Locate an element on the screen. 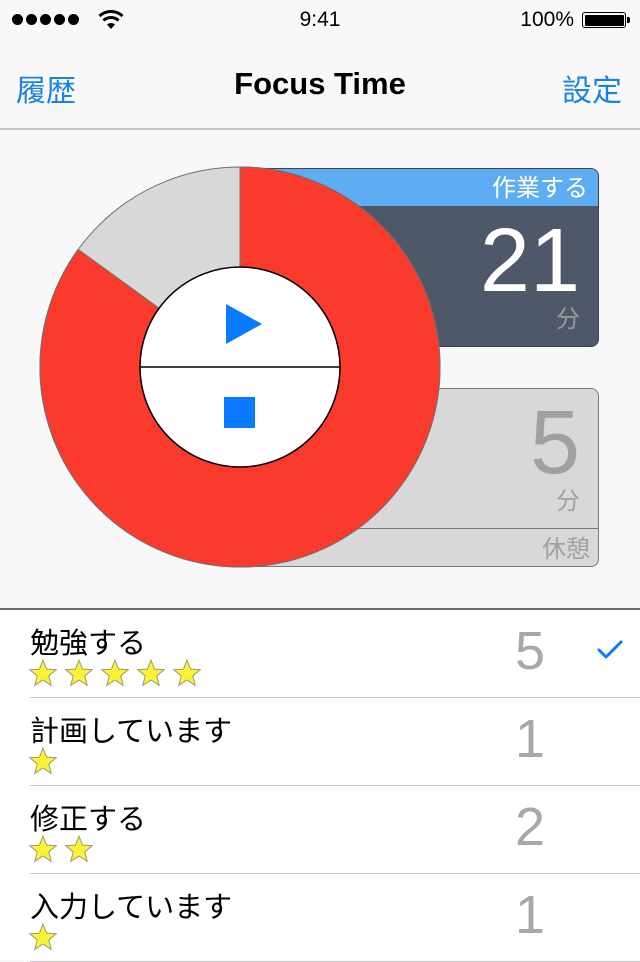 This screenshot has width=640, height=962. task-name: 勉強する is located at coordinates (88, 643).